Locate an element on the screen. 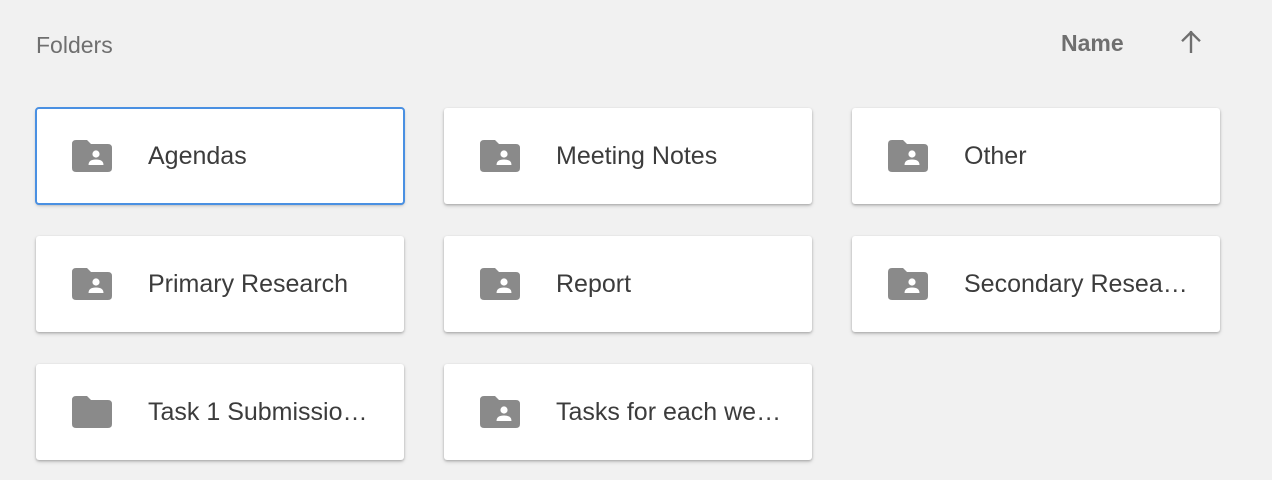 The image size is (1272, 480). arrow-up-icon is located at coordinates (1191, 42).